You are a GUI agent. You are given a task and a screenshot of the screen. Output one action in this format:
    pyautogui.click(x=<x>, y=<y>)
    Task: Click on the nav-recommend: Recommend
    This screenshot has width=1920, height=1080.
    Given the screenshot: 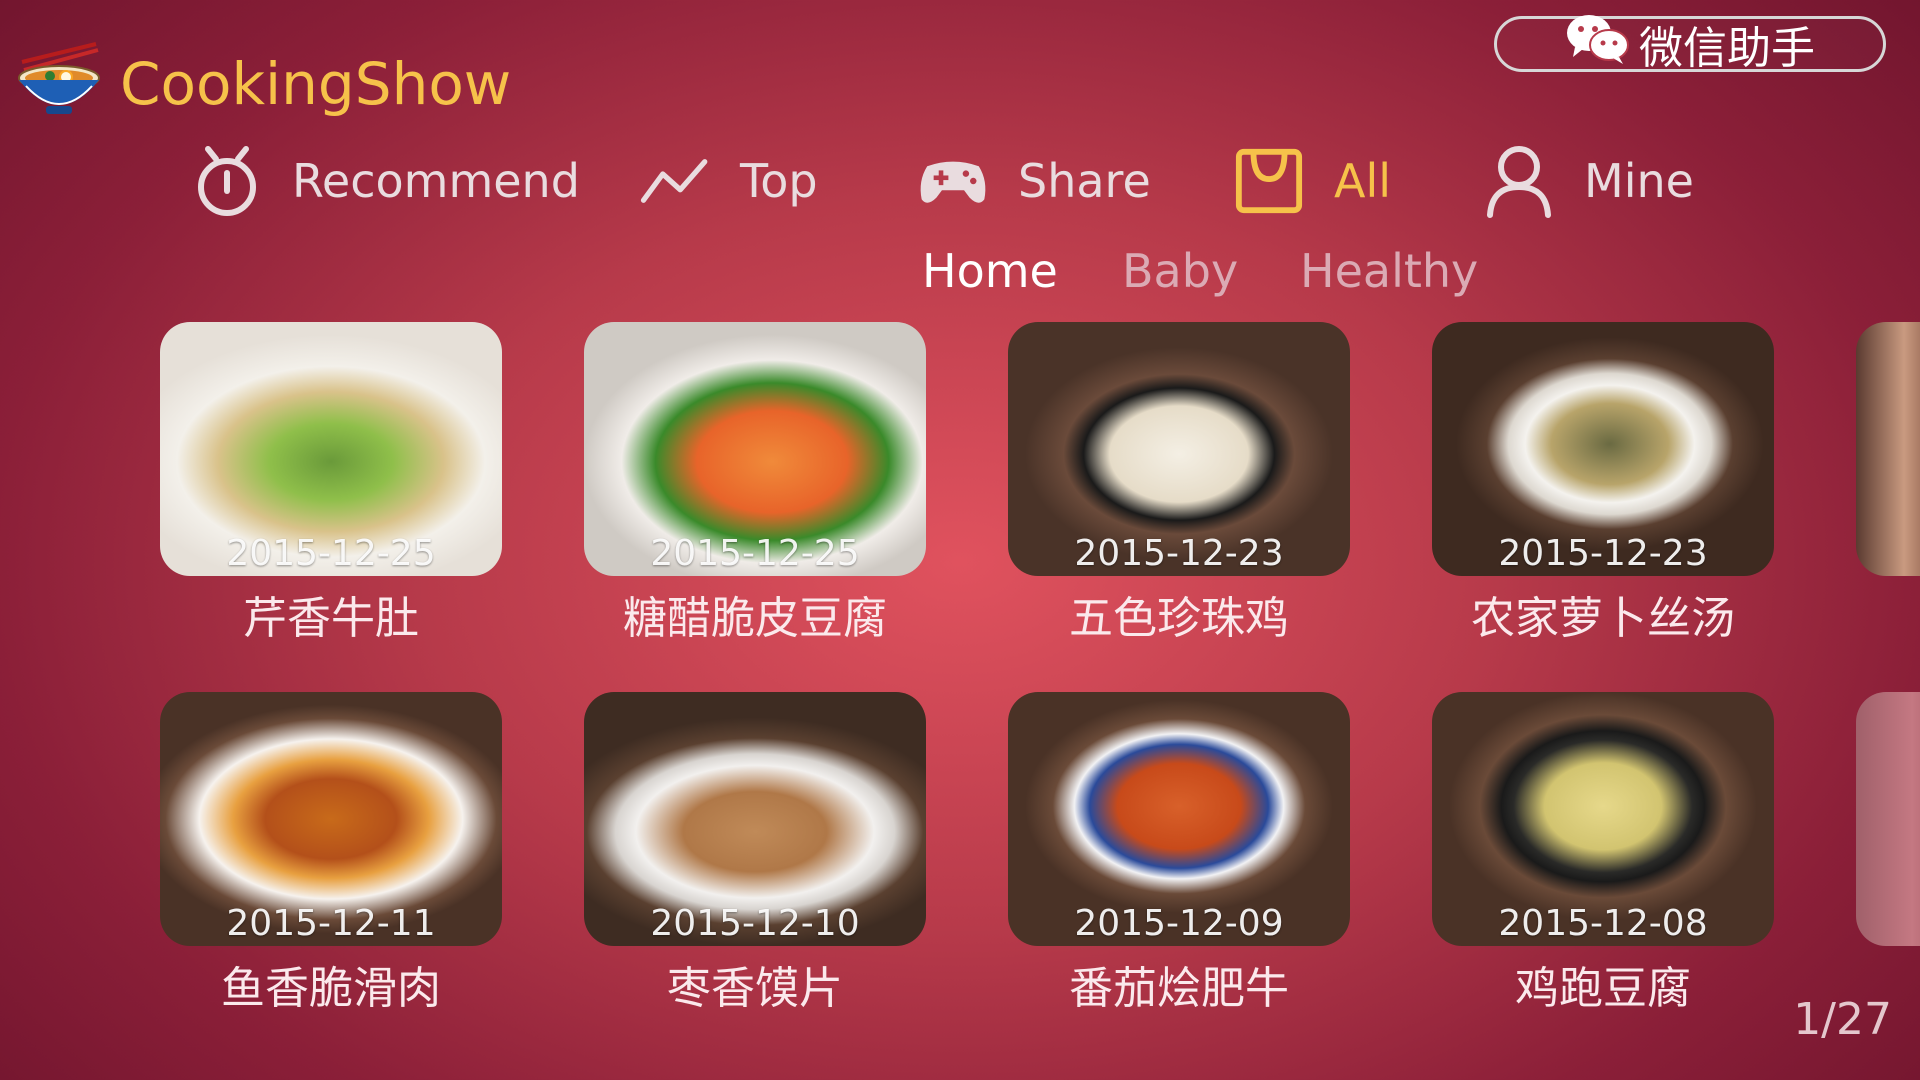 What is the action you would take?
    pyautogui.click(x=386, y=181)
    